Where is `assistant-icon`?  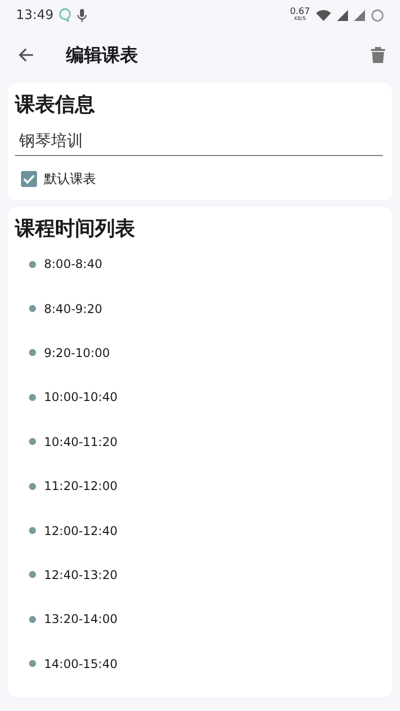 assistant-icon is located at coordinates (65, 15).